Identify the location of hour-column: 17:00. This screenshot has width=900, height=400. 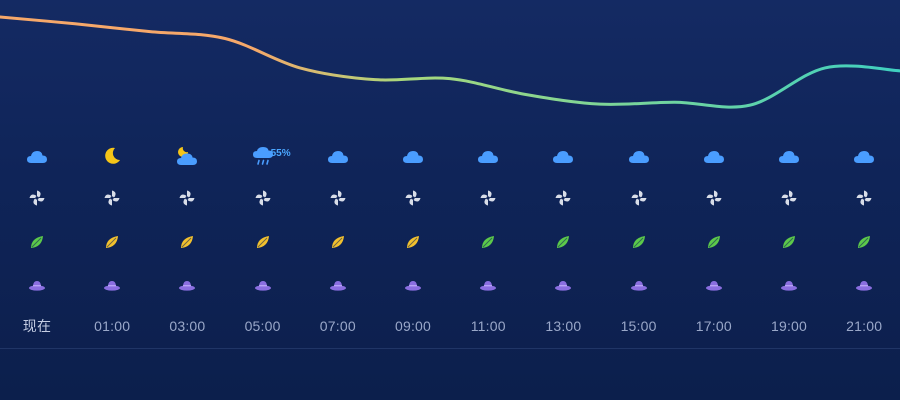
(714, 240).